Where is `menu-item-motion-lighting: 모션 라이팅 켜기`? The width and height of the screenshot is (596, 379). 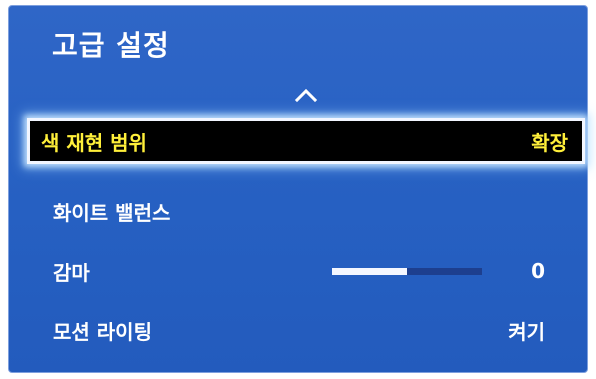 menu-item-motion-lighting: 모션 라이팅 켜기 is located at coordinates (299, 330).